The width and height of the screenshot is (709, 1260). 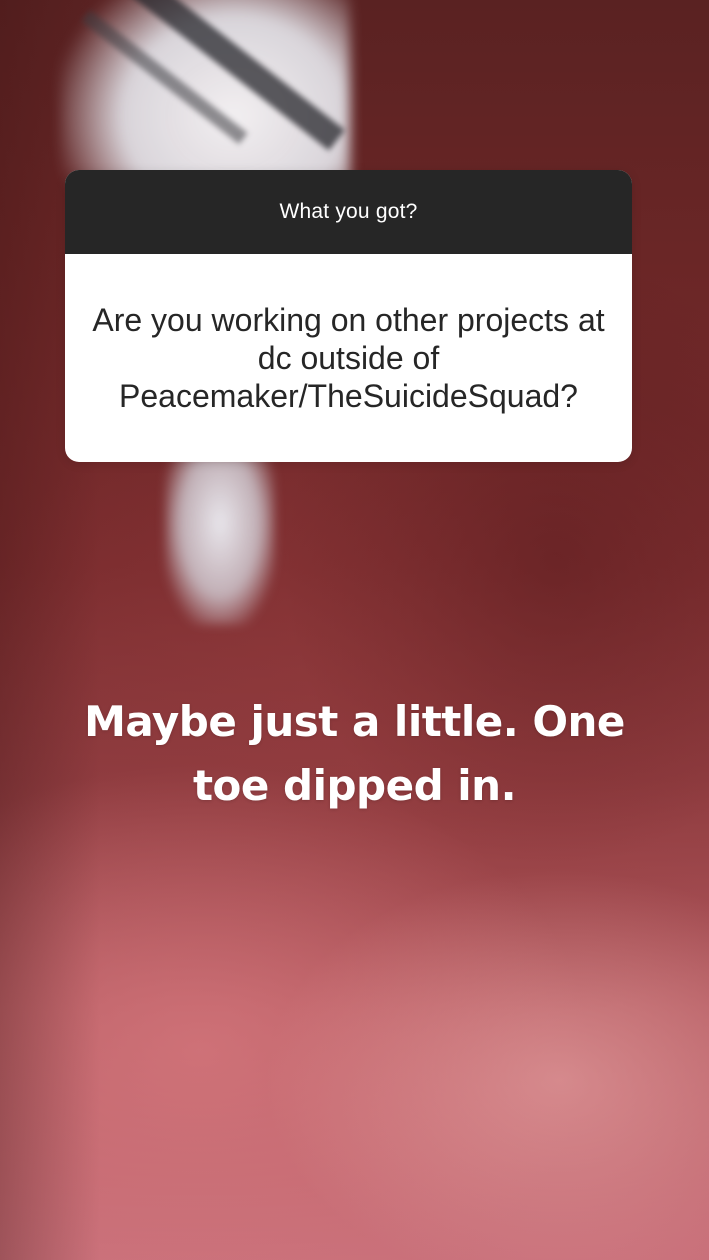 I want to click on answer-text: Maybe just a little. One toe dipped in., so click(x=354, y=753).